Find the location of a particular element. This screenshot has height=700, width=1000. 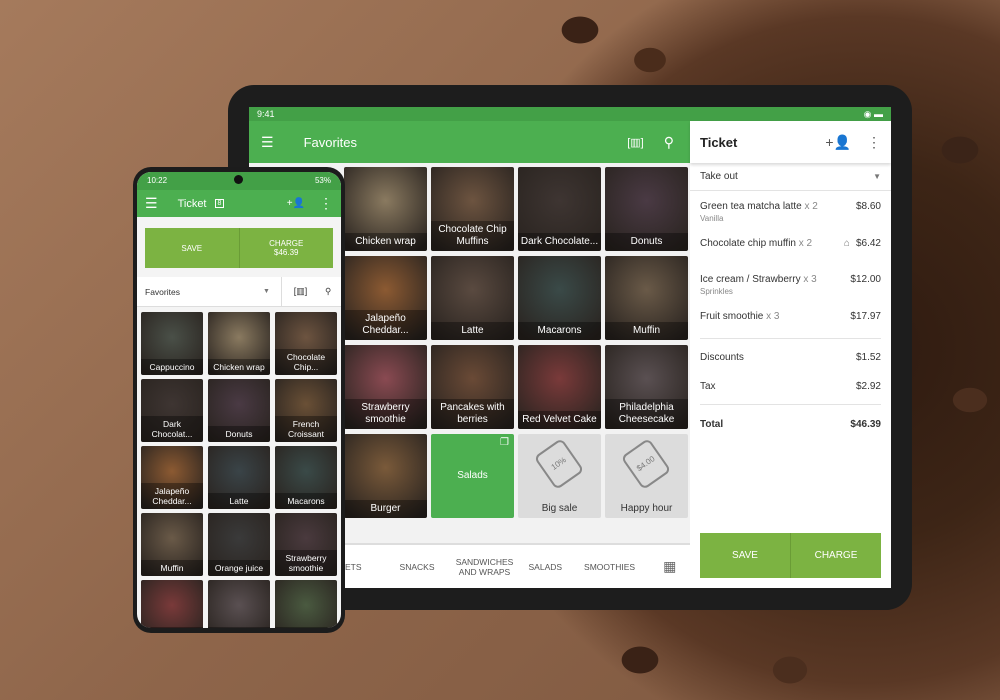

page-title: Favorites is located at coordinates (330, 142).